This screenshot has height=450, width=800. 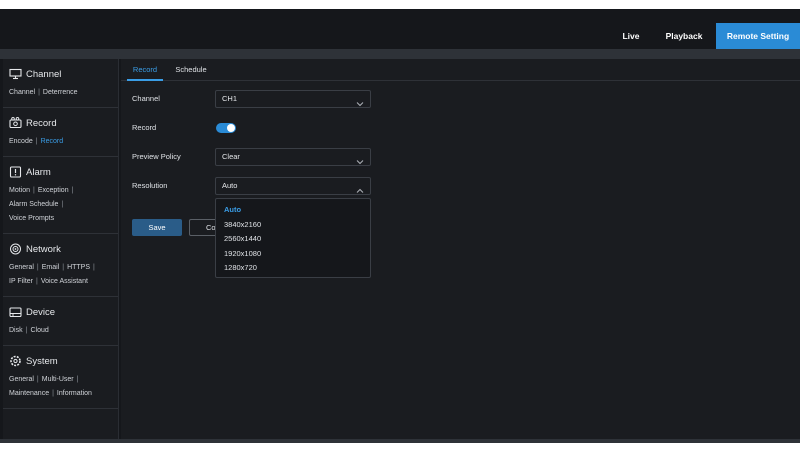 What do you see at coordinates (157, 227) in the screenshot?
I see `save-button: Save` at bounding box center [157, 227].